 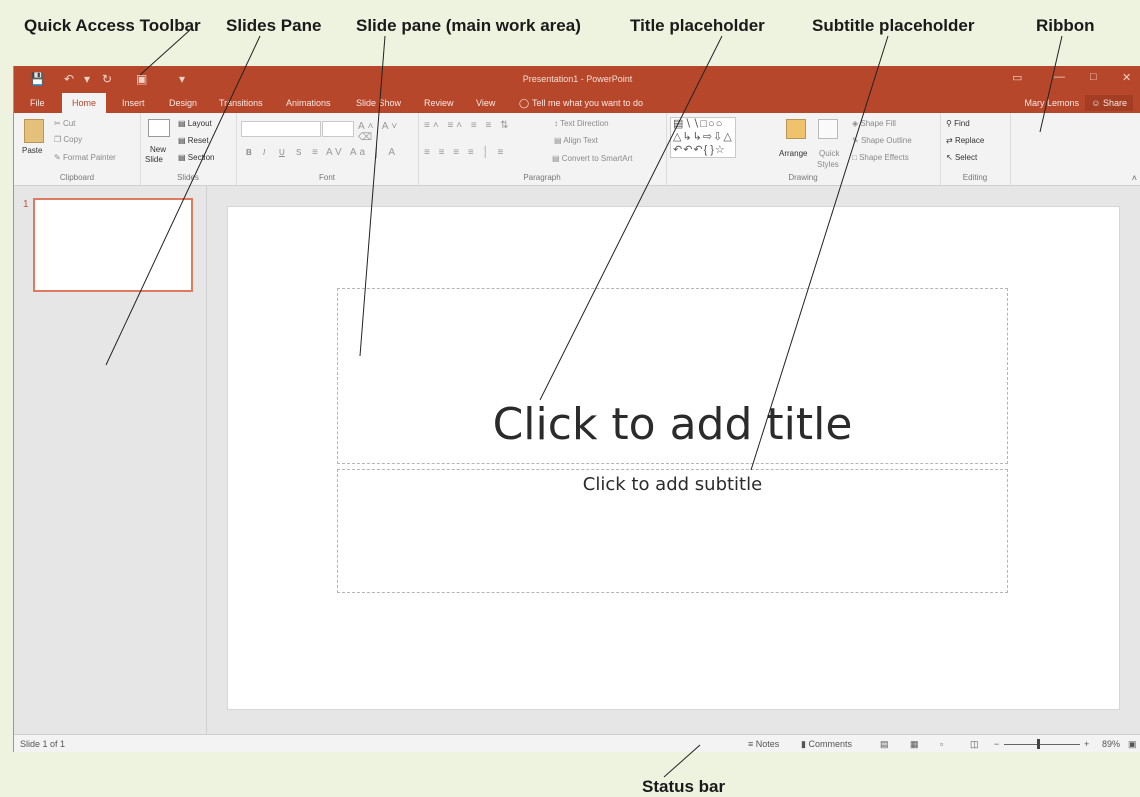 I want to click on arrange-icon, so click(x=796, y=129).